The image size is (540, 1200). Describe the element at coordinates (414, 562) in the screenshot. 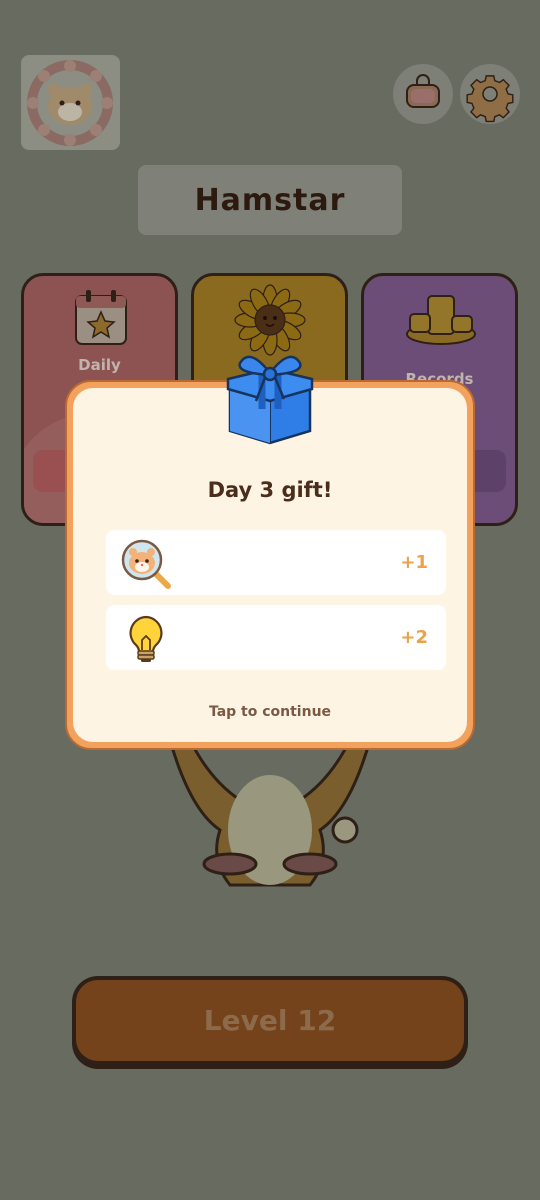

I see `reward-amount: +1` at that location.